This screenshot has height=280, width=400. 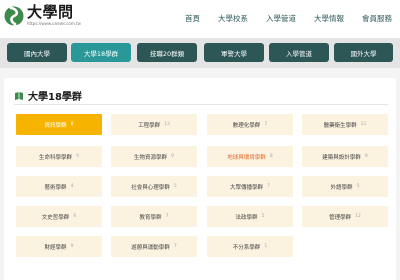 What do you see at coordinates (150, 217) in the screenshot?
I see `group-label: 教育學群` at bounding box center [150, 217].